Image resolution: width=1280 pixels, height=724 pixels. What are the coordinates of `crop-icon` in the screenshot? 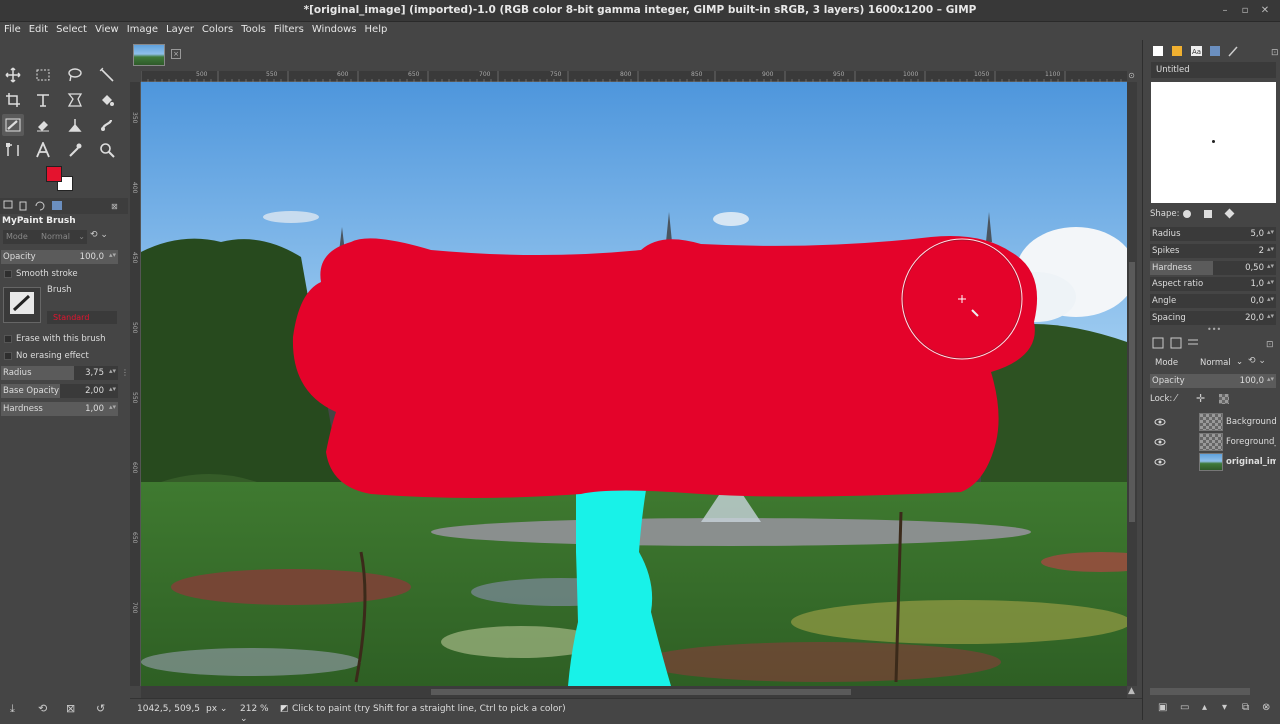 It's located at (13, 100).